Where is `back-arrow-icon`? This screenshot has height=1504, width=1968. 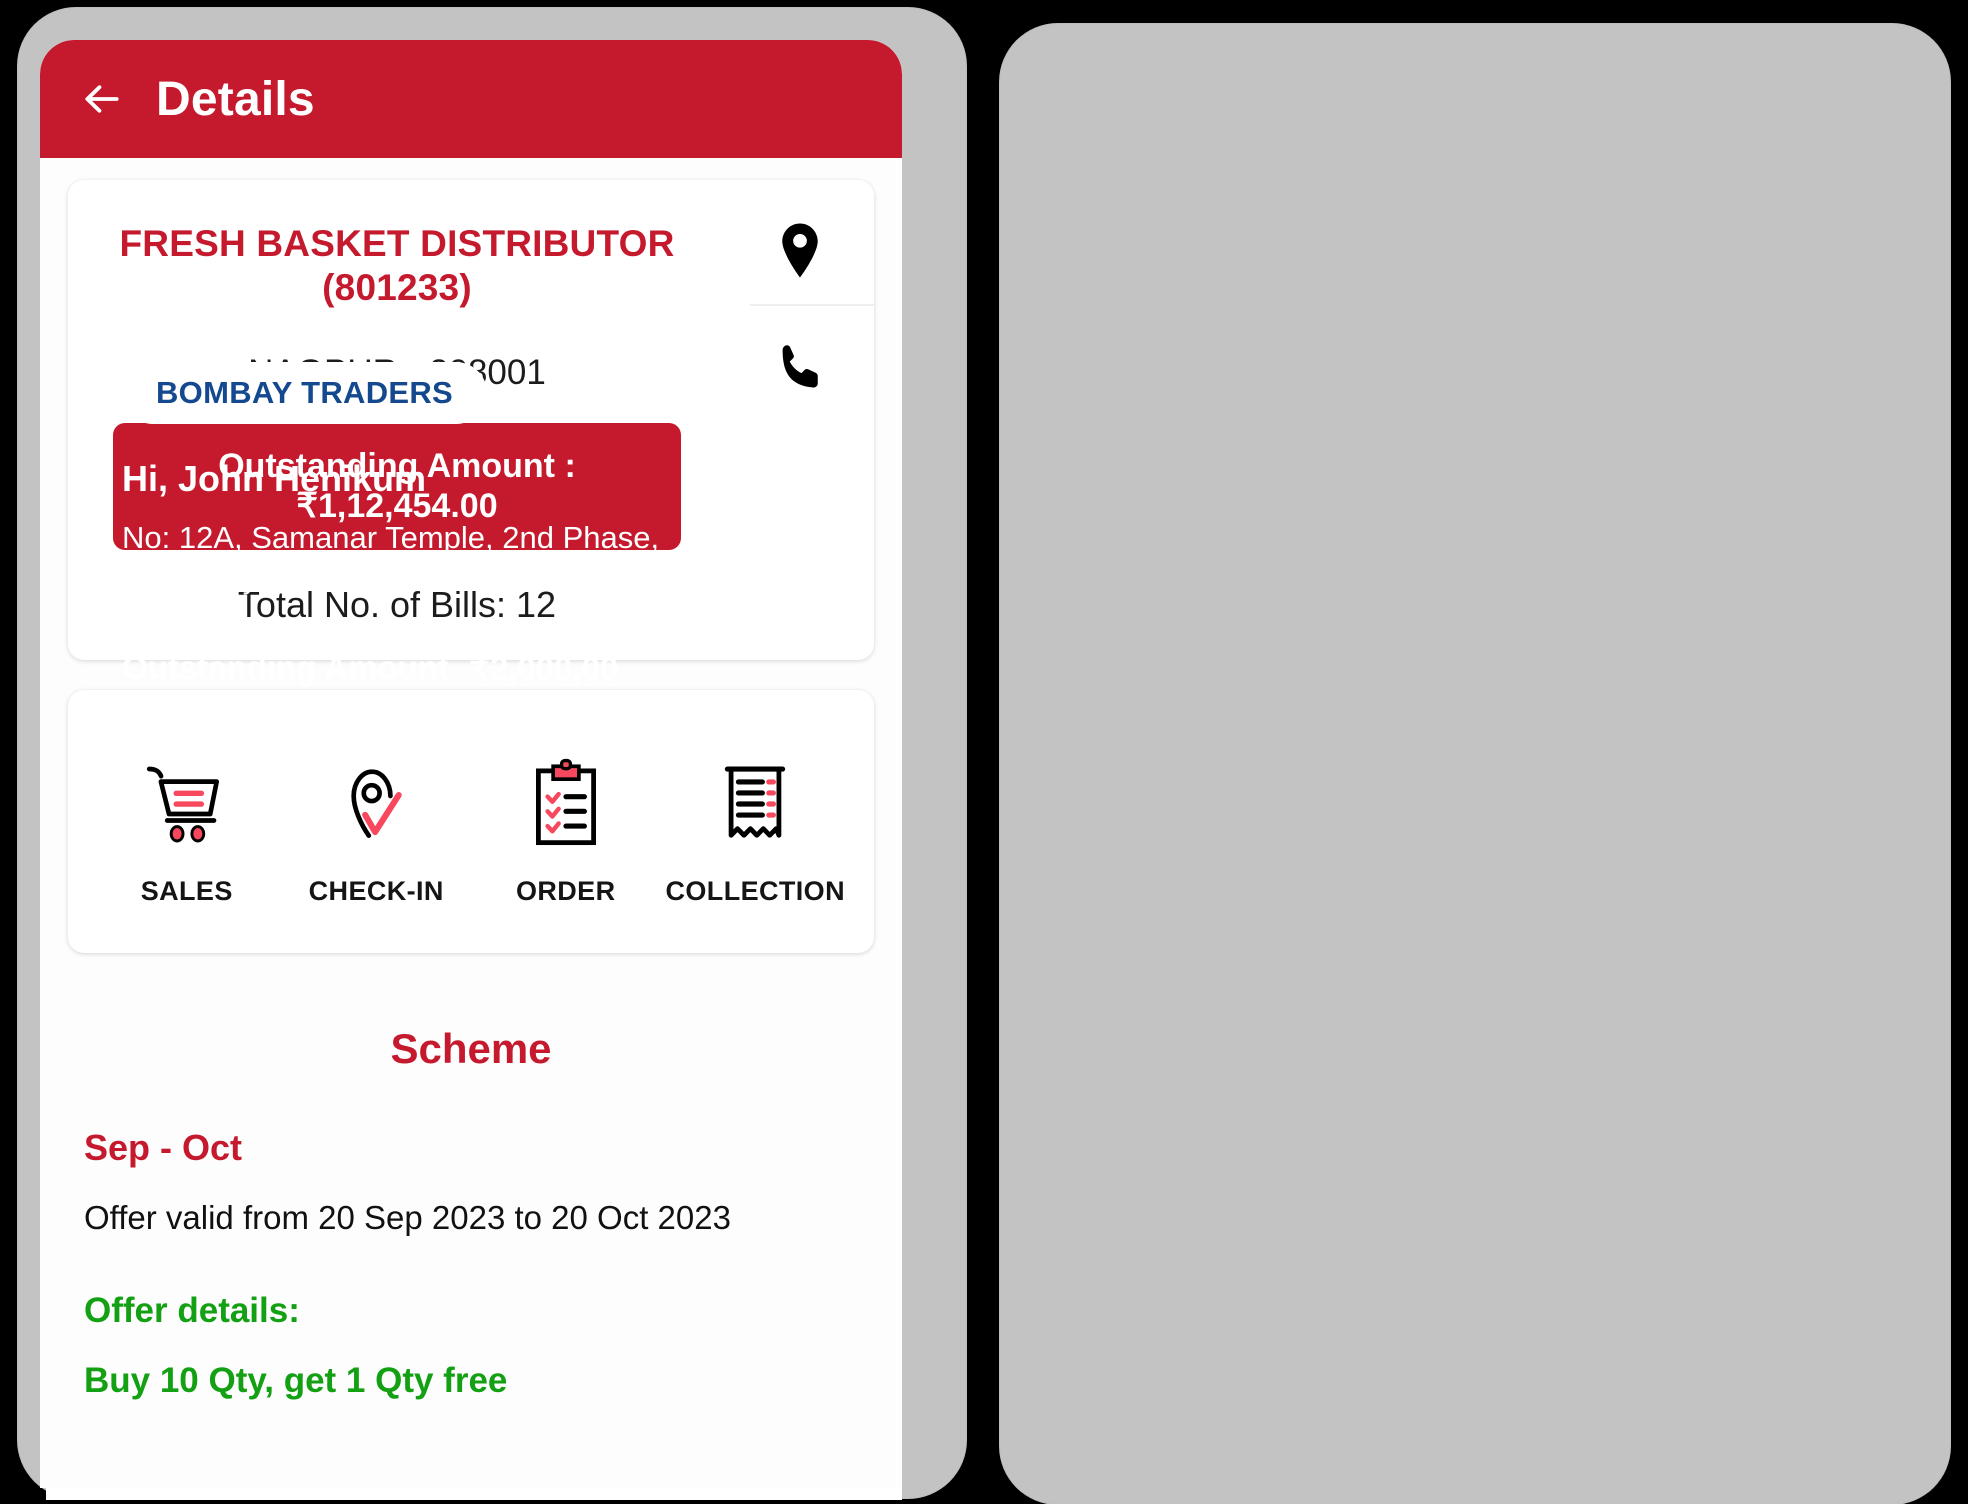 back-arrow-icon is located at coordinates (102, 99).